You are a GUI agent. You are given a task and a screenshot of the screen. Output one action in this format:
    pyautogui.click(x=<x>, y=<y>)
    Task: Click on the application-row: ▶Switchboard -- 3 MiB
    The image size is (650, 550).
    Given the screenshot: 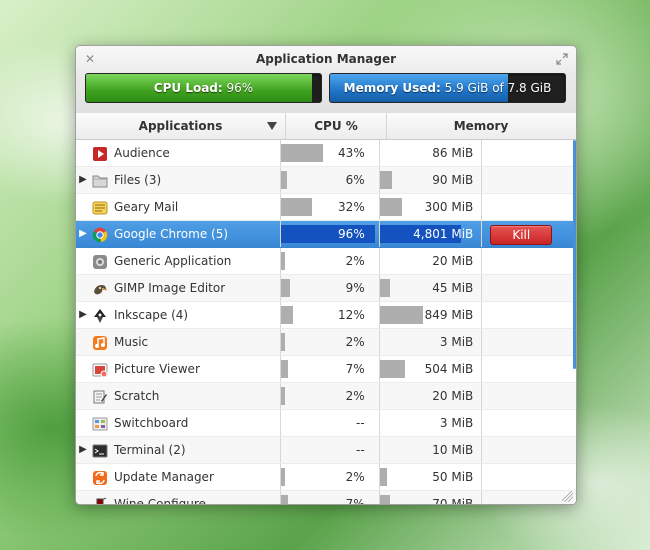 What is the action you would take?
    pyautogui.click(x=326, y=423)
    